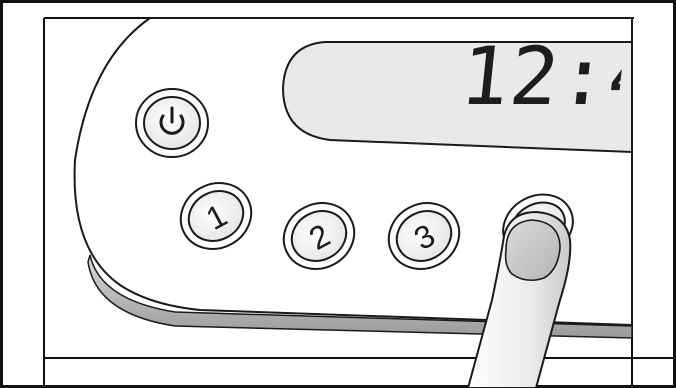 The width and height of the screenshot is (676, 388). I want to click on lcd-time-readout: 12:4, so click(541, 76).